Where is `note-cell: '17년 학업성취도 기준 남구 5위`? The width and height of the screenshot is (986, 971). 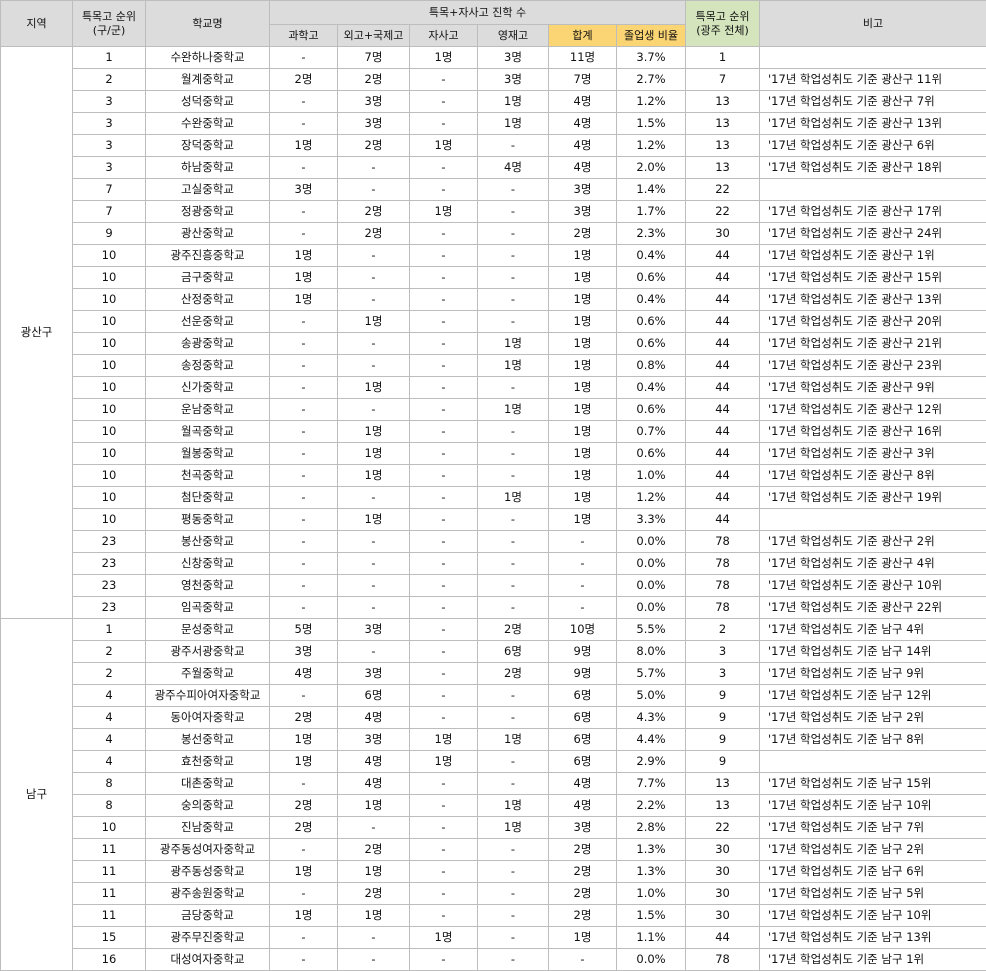
note-cell: '17년 학업성취도 기준 남구 5위 is located at coordinates (872, 893).